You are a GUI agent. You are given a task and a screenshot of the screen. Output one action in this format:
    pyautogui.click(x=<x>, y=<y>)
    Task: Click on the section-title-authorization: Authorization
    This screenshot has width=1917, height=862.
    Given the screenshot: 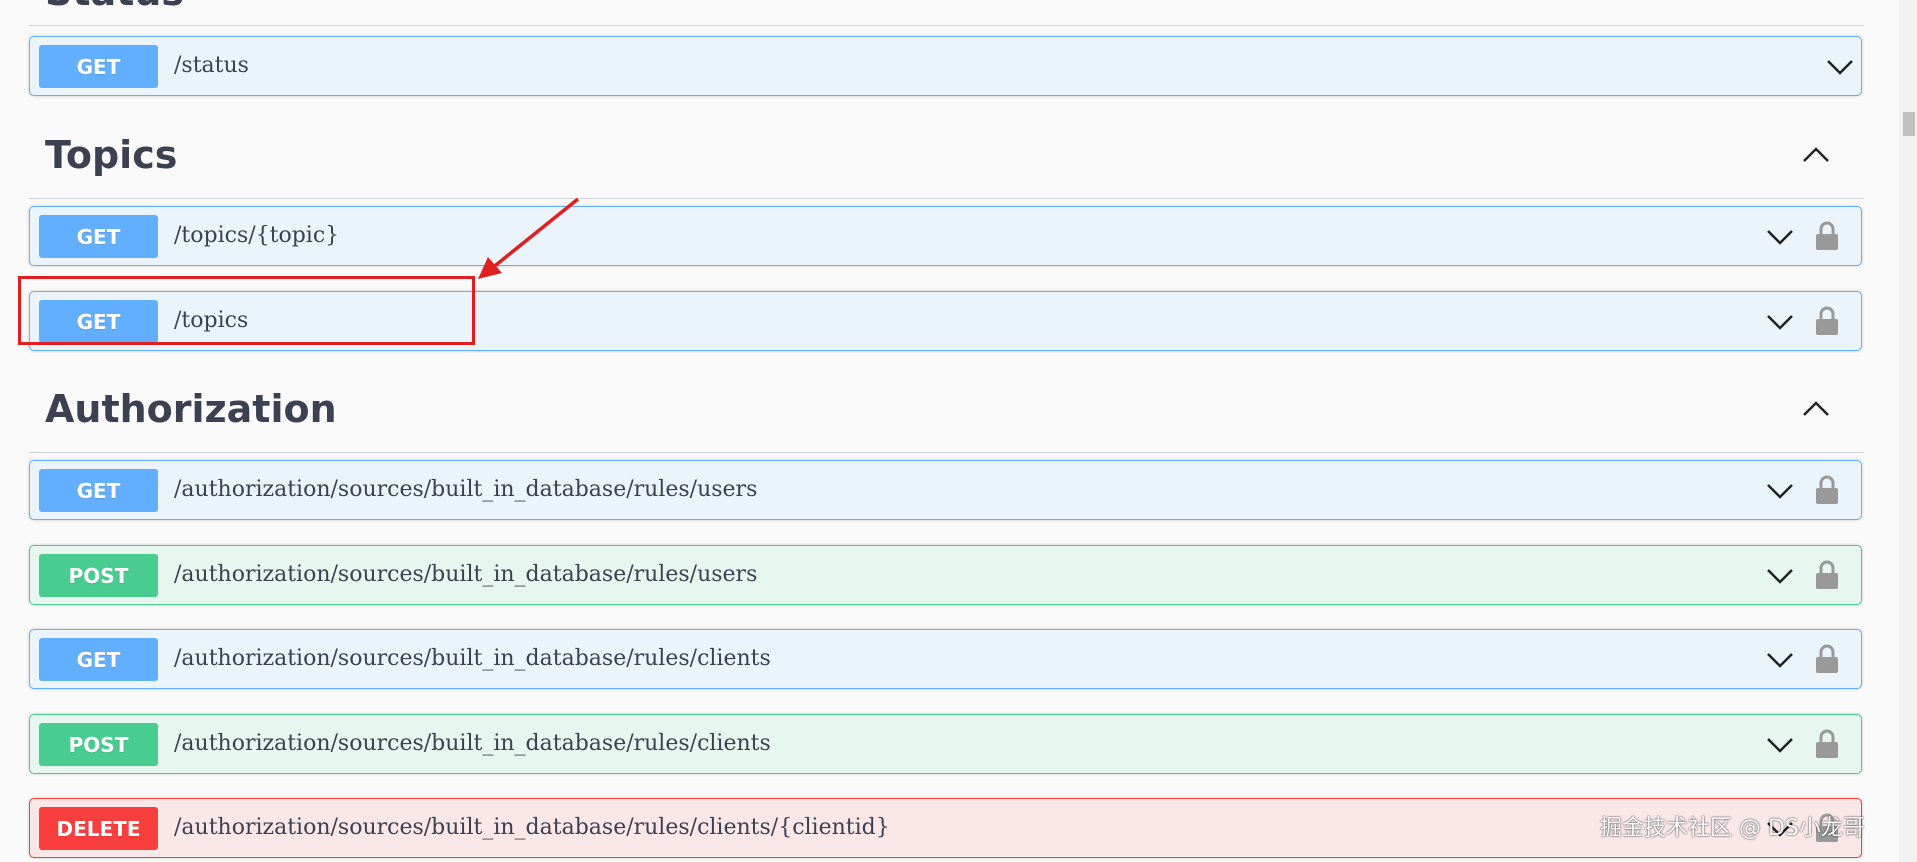 What is the action you would take?
    pyautogui.click(x=191, y=409)
    